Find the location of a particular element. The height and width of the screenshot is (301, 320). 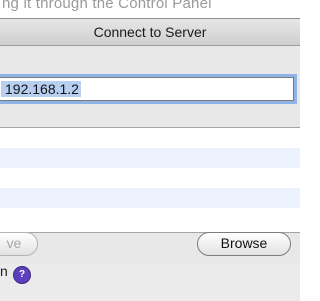

help-icon: ? is located at coordinates (22, 275).